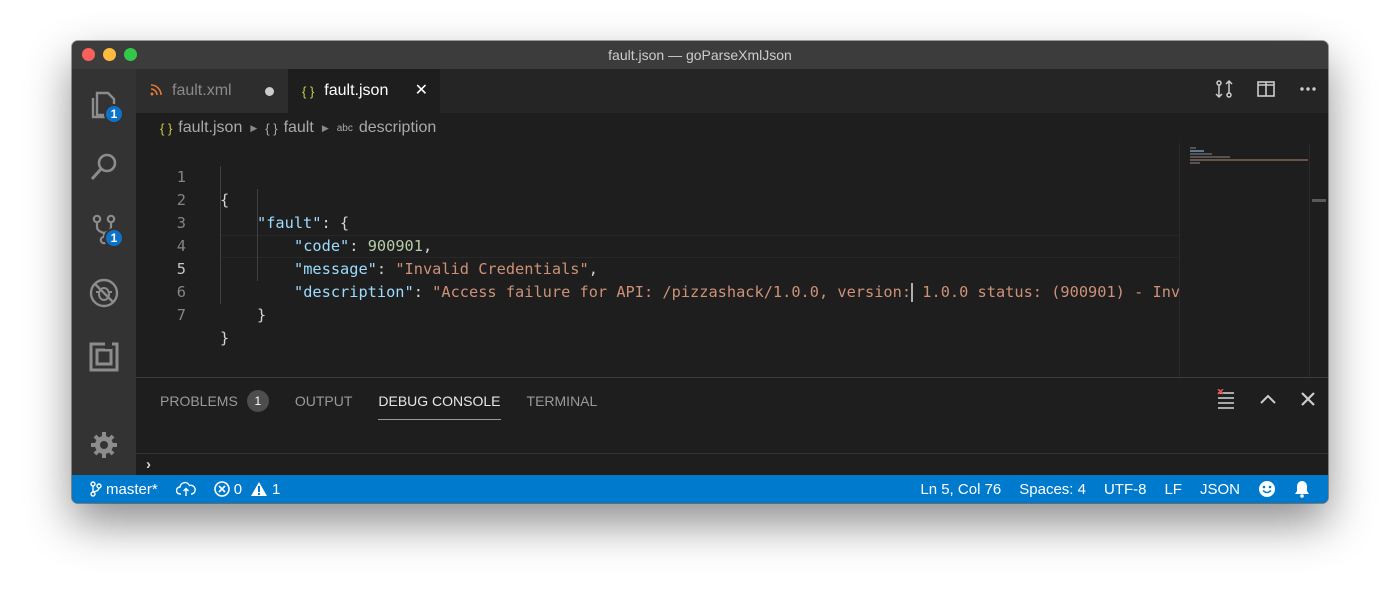  I want to click on debug-button, so click(104, 293).